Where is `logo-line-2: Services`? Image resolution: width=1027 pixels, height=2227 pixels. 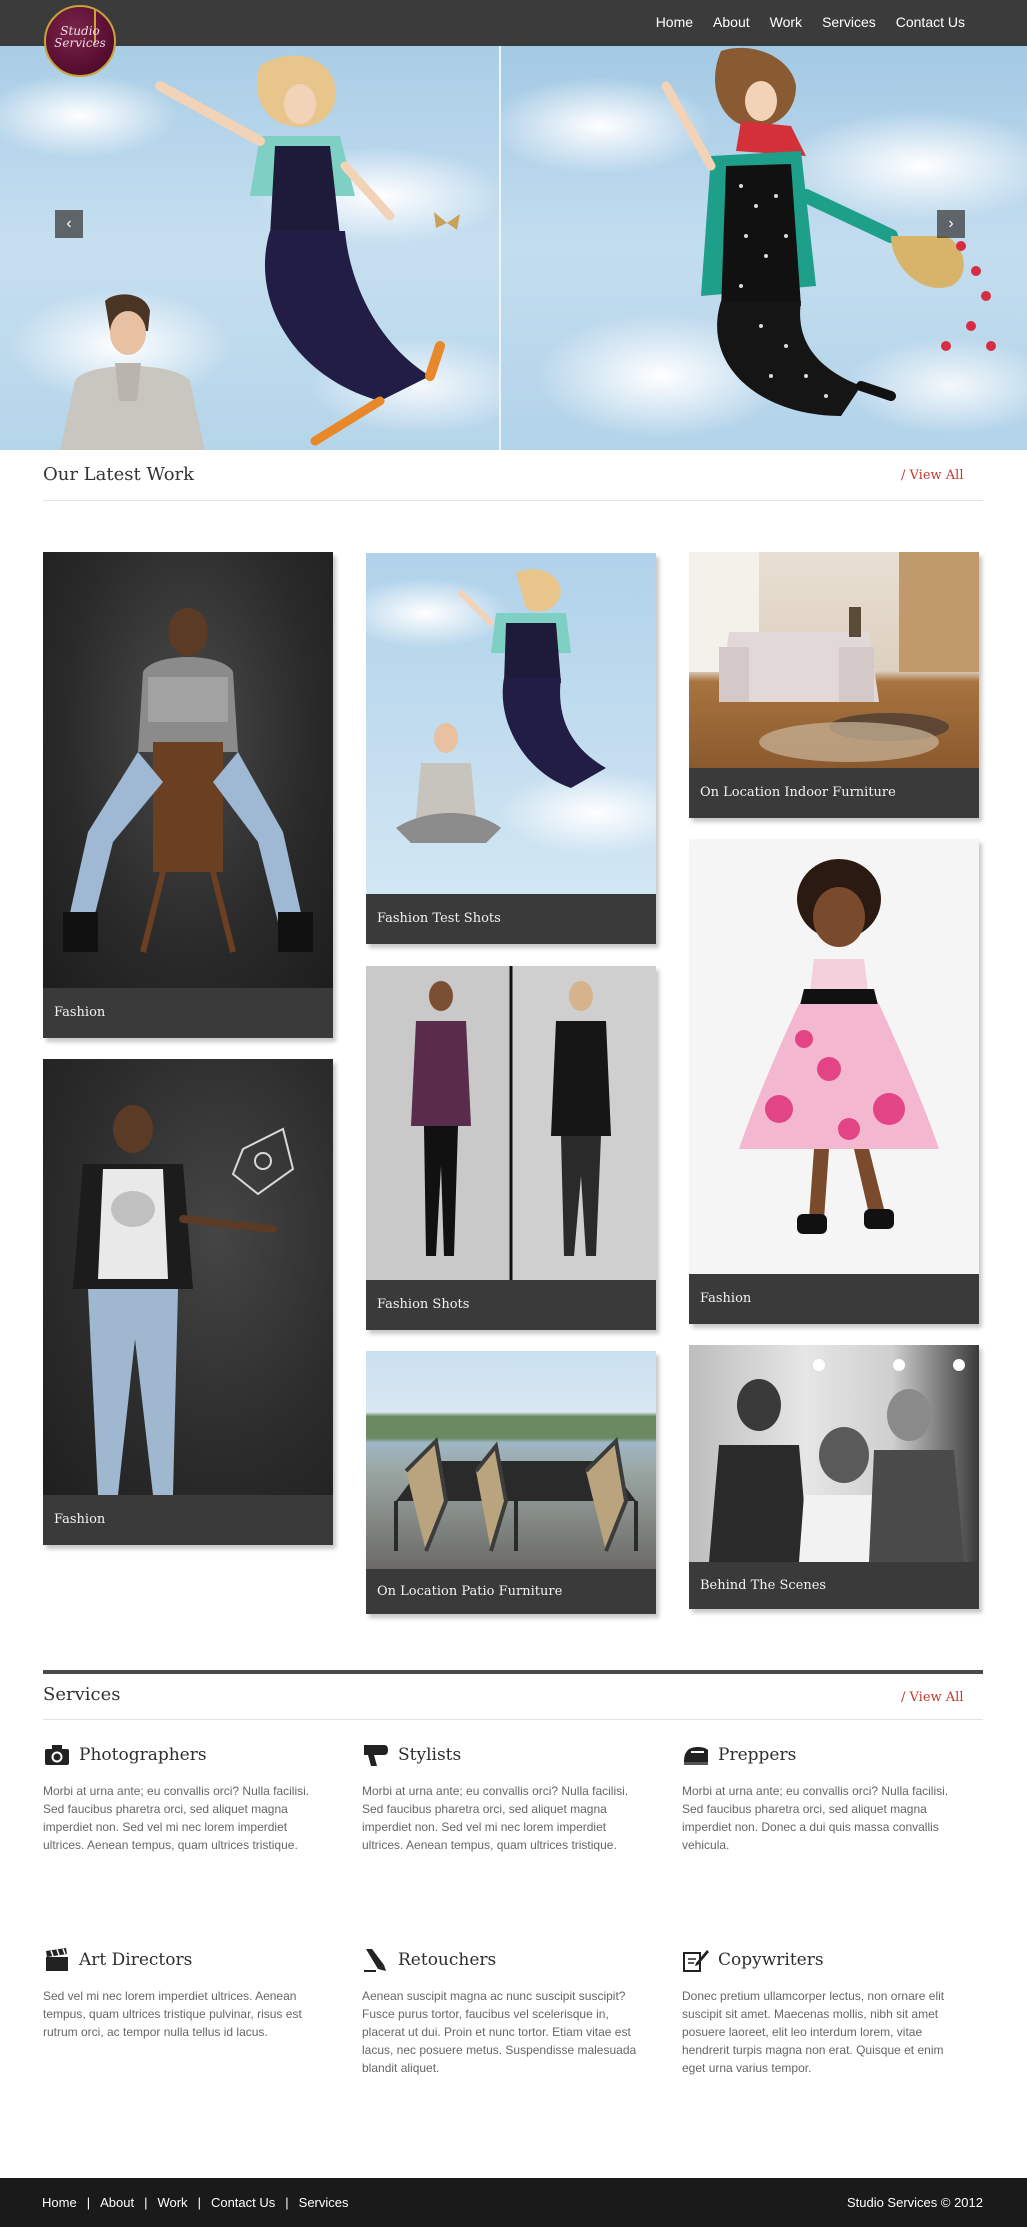
logo-line-2: Services is located at coordinates (80, 43).